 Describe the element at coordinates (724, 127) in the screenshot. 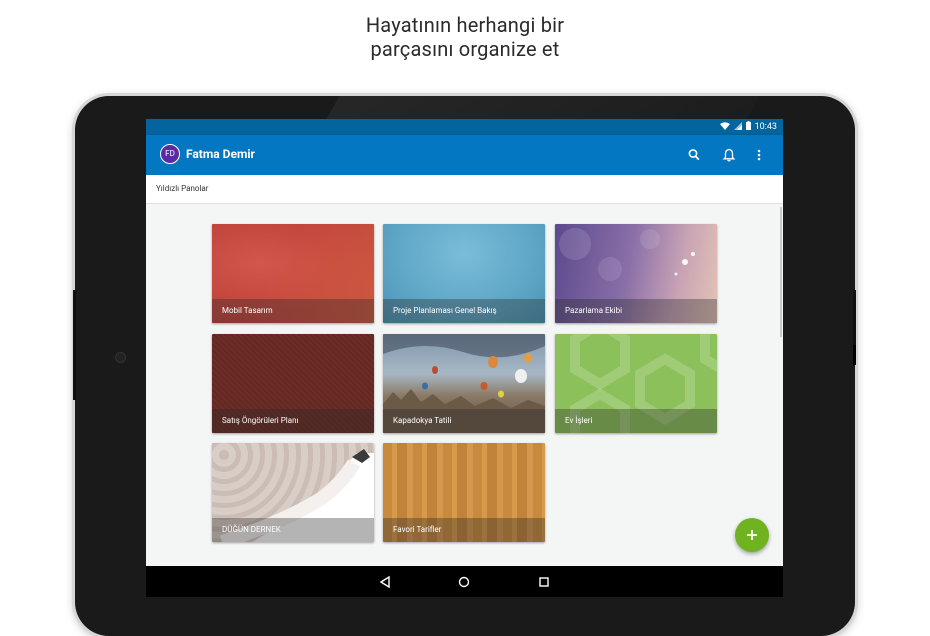

I see `wifi-icon` at that location.